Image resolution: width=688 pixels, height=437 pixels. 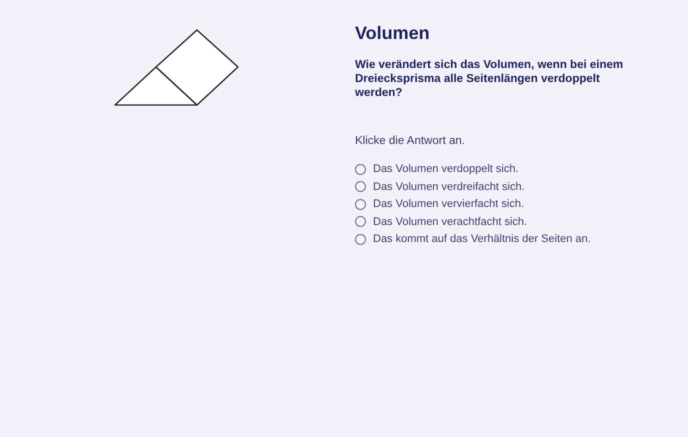 What do you see at coordinates (500, 239) in the screenshot?
I see `answer-option: Das kommt auf das Verhältnis der Seiten an.` at bounding box center [500, 239].